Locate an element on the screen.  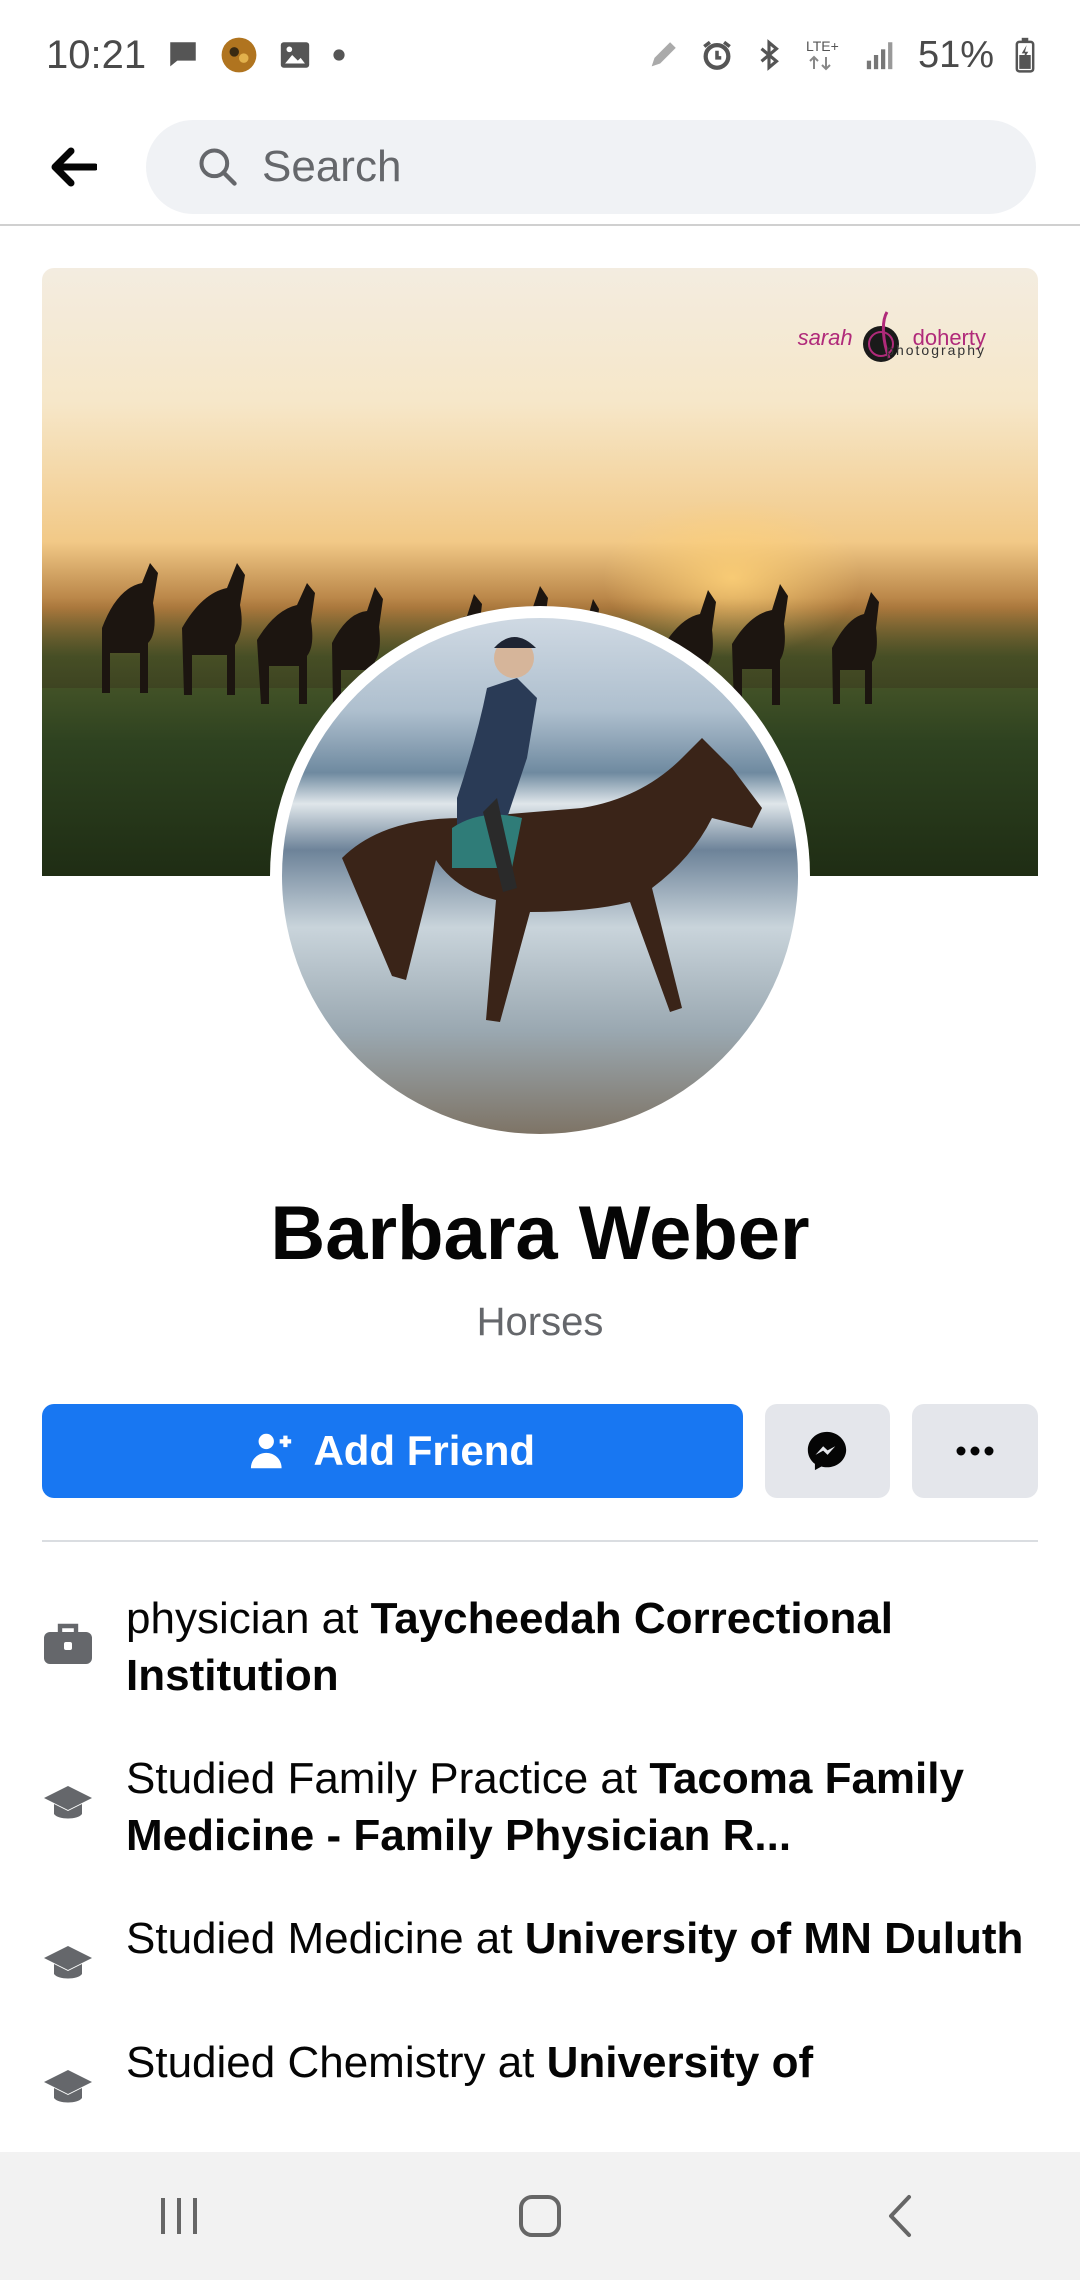
back-button is located at coordinates (73, 167).